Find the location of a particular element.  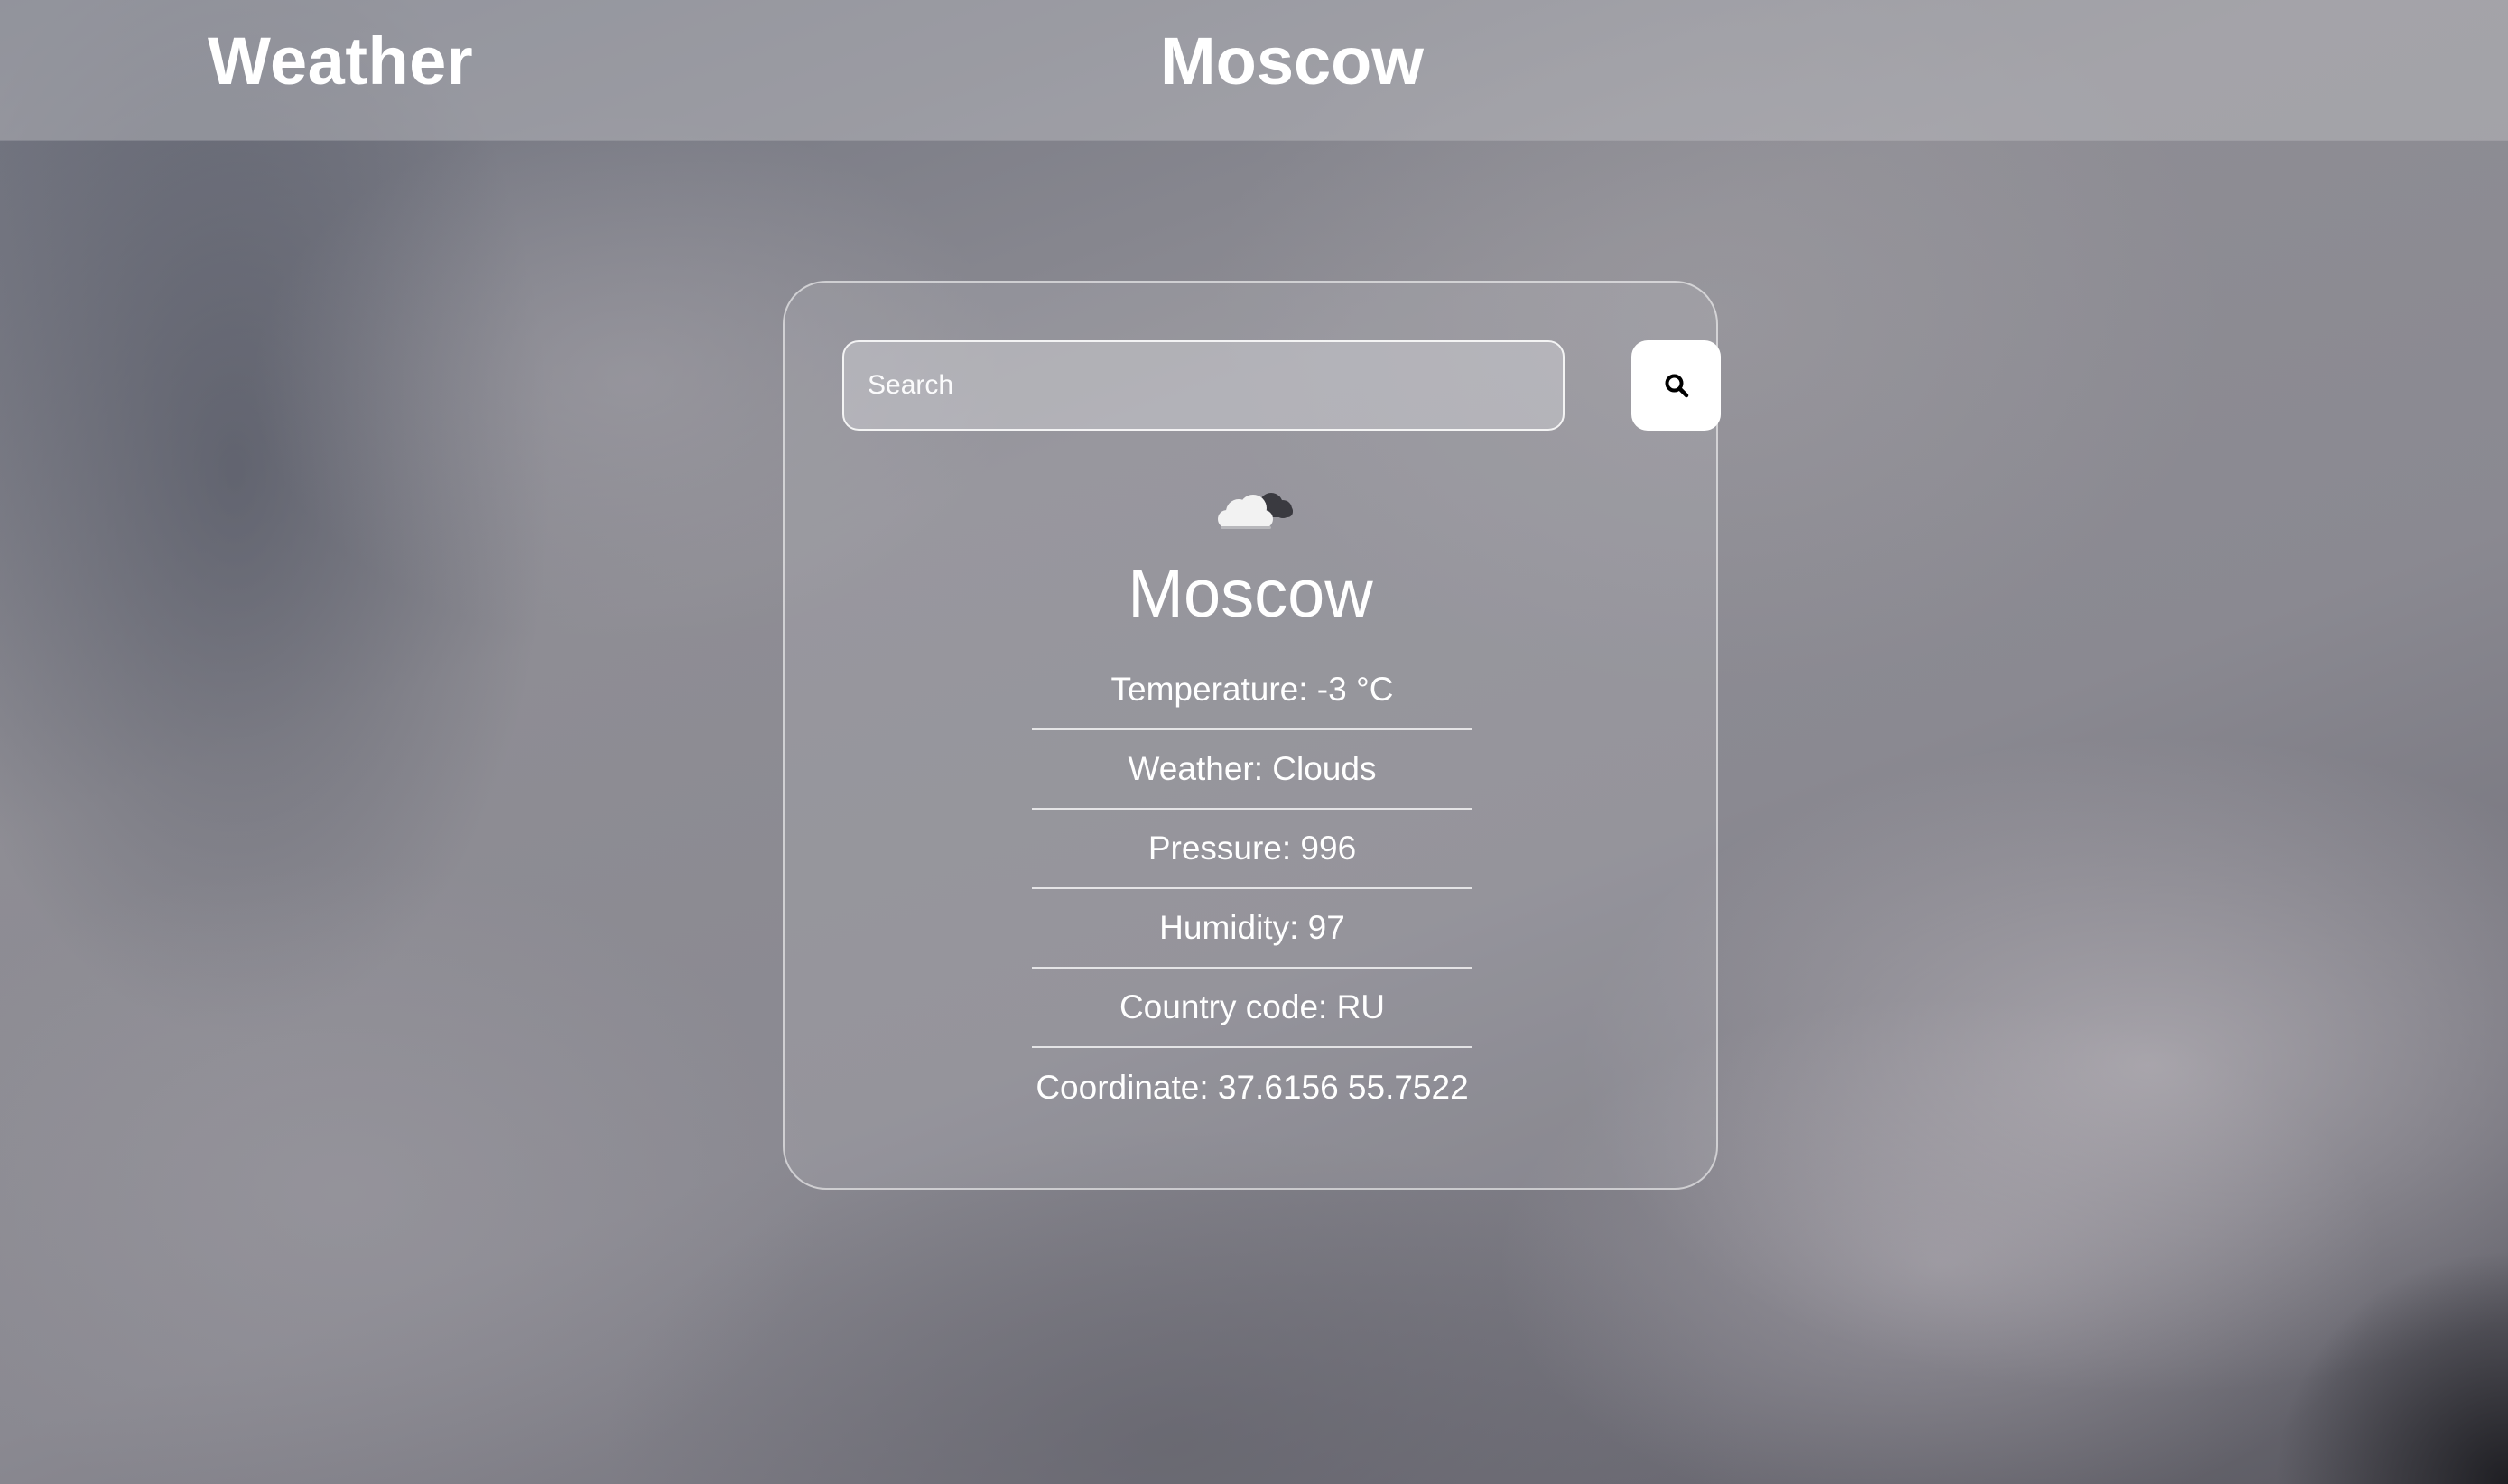

pressure-text: Pressure: 996 is located at coordinates (1252, 850).